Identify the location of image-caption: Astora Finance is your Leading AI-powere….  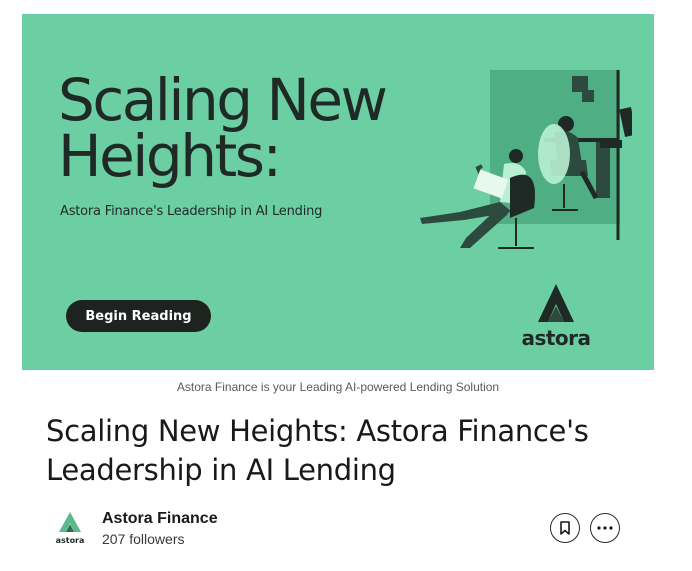
(338, 387).